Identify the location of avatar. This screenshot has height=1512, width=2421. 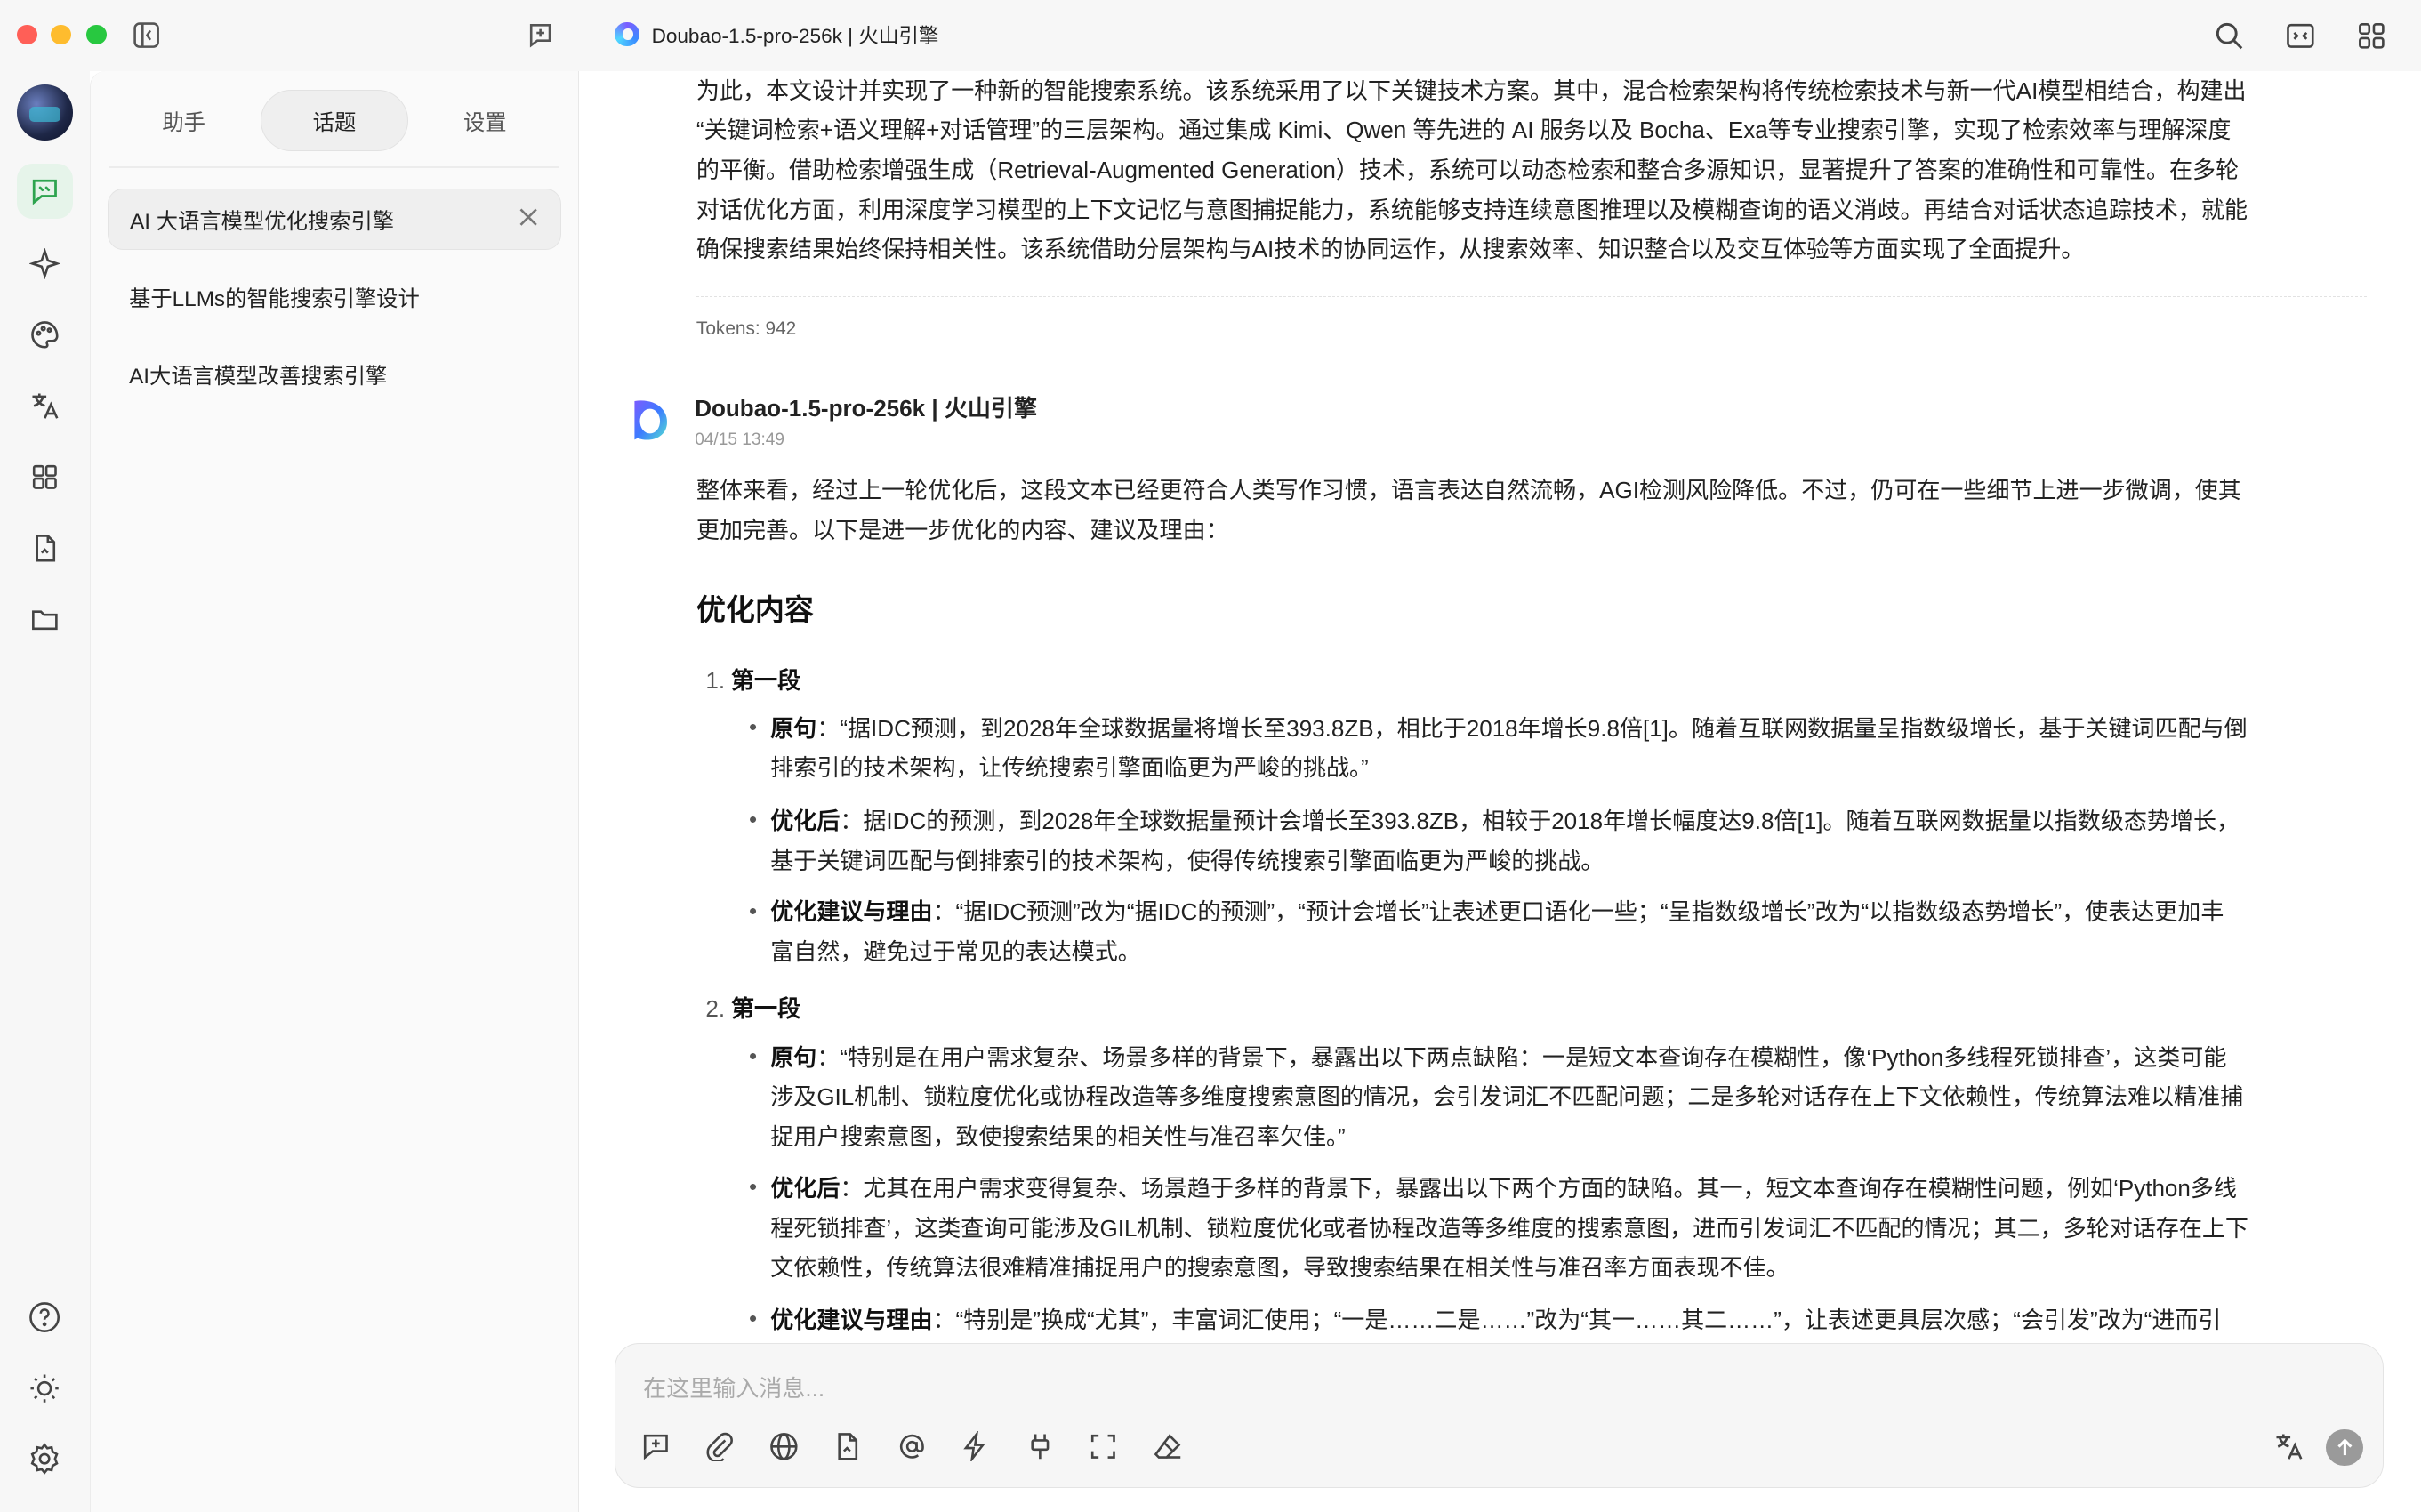
(45, 112).